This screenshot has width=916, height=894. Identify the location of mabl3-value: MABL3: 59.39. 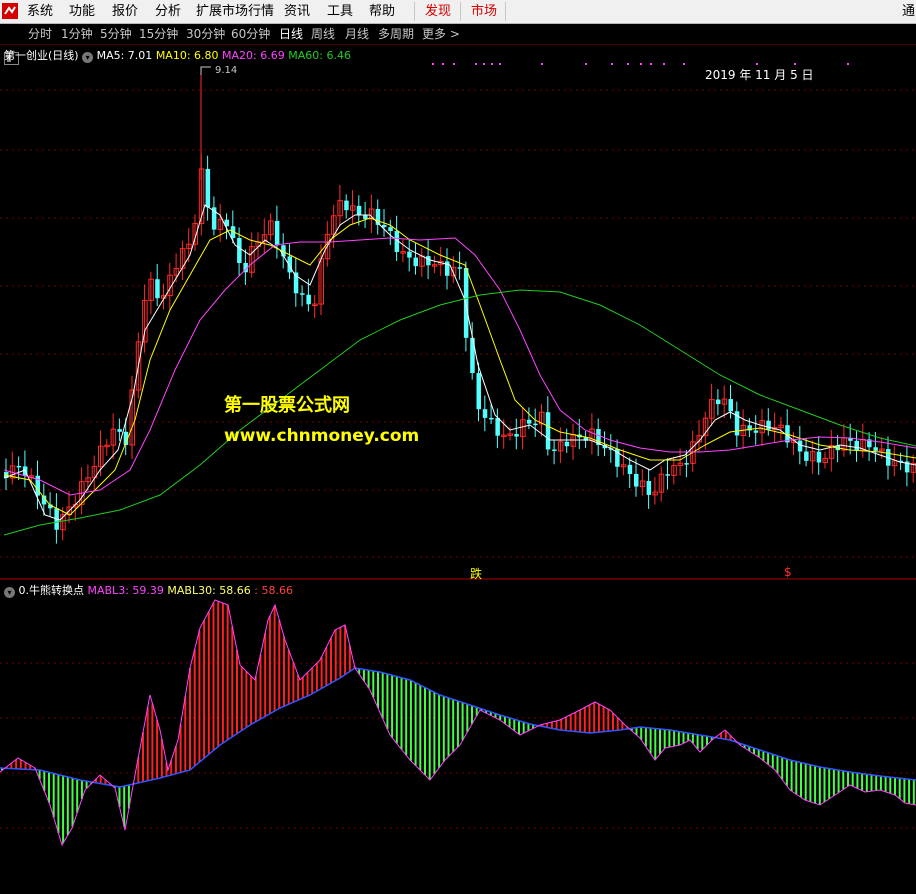
(125, 590).